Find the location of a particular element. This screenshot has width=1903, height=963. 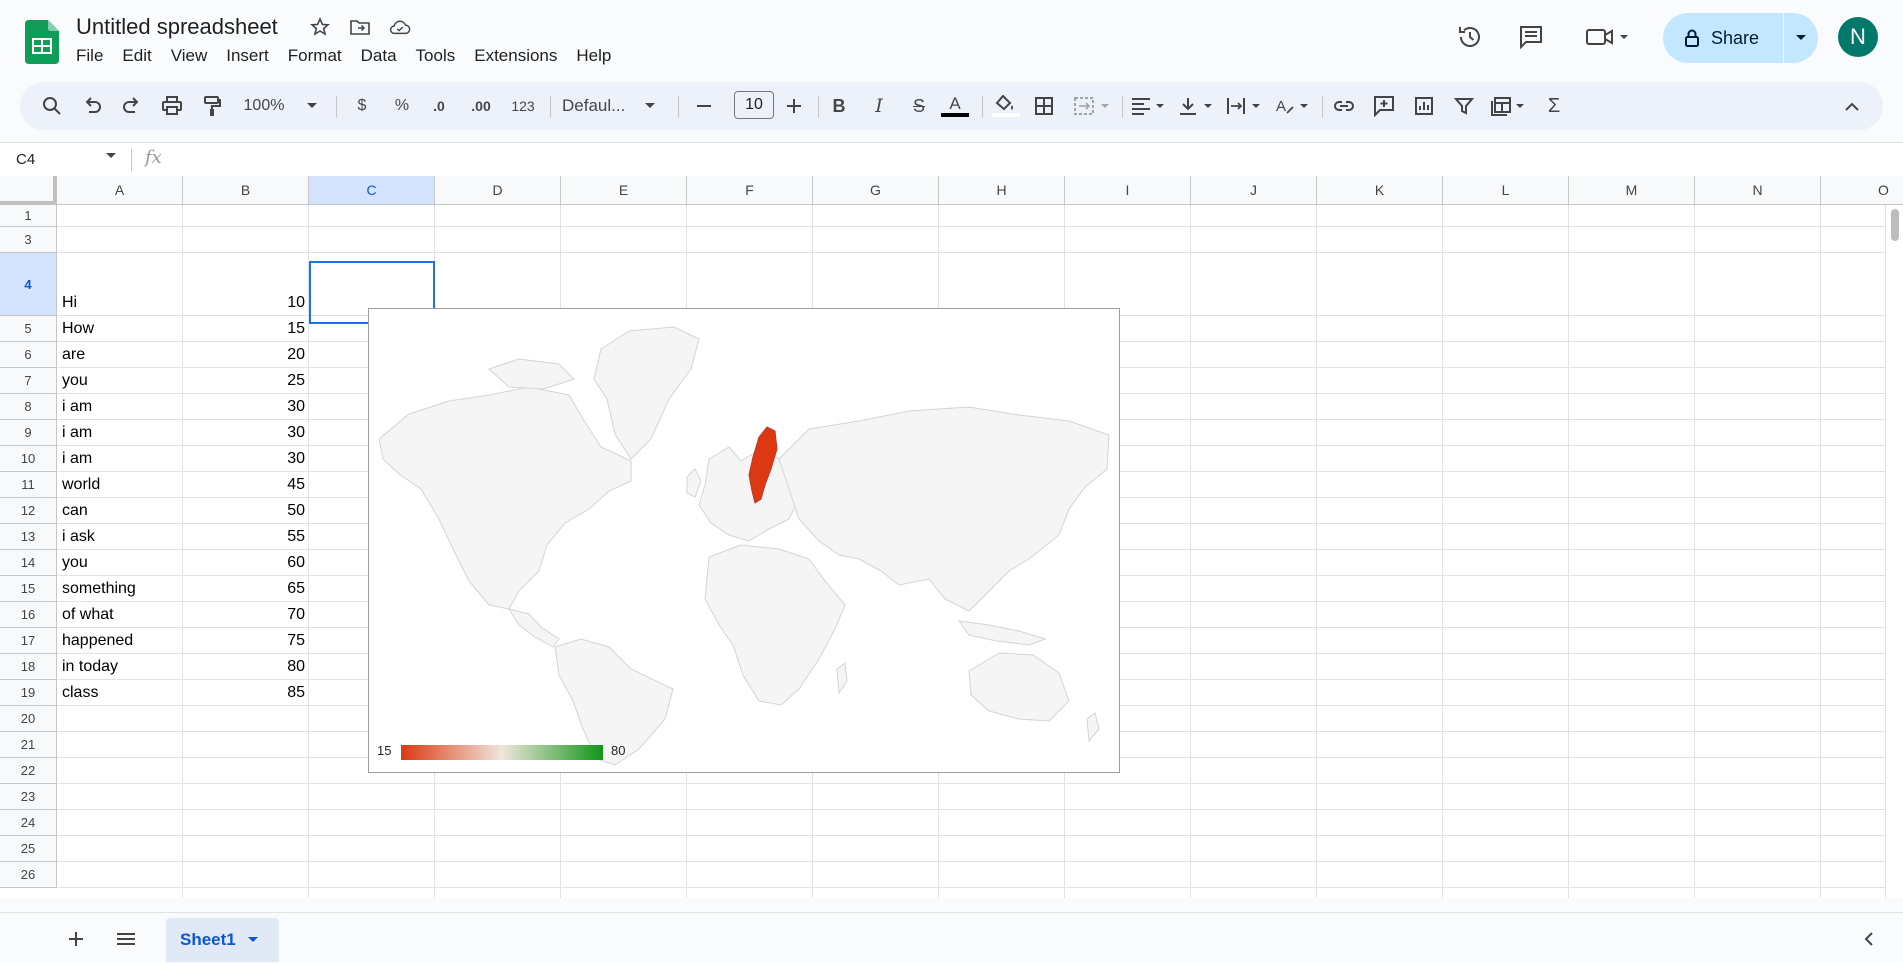

functions-button: Σ is located at coordinates (1554, 106).